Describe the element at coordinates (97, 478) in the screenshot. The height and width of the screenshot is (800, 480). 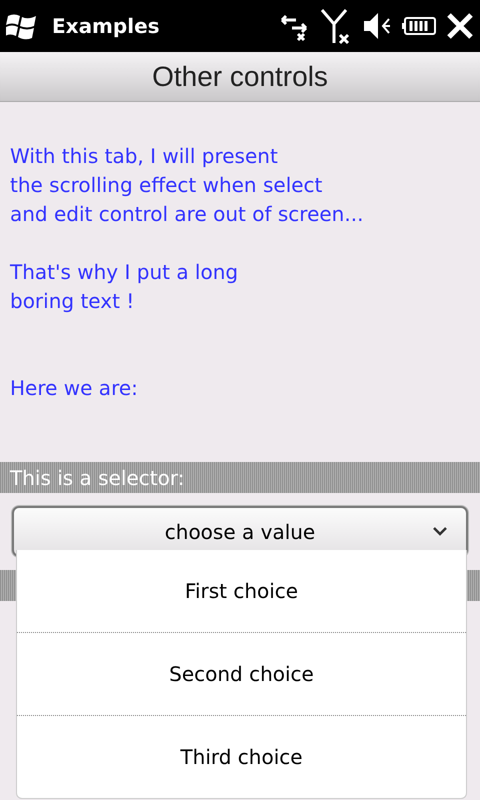
I see `section-label: This is a selector:` at that location.